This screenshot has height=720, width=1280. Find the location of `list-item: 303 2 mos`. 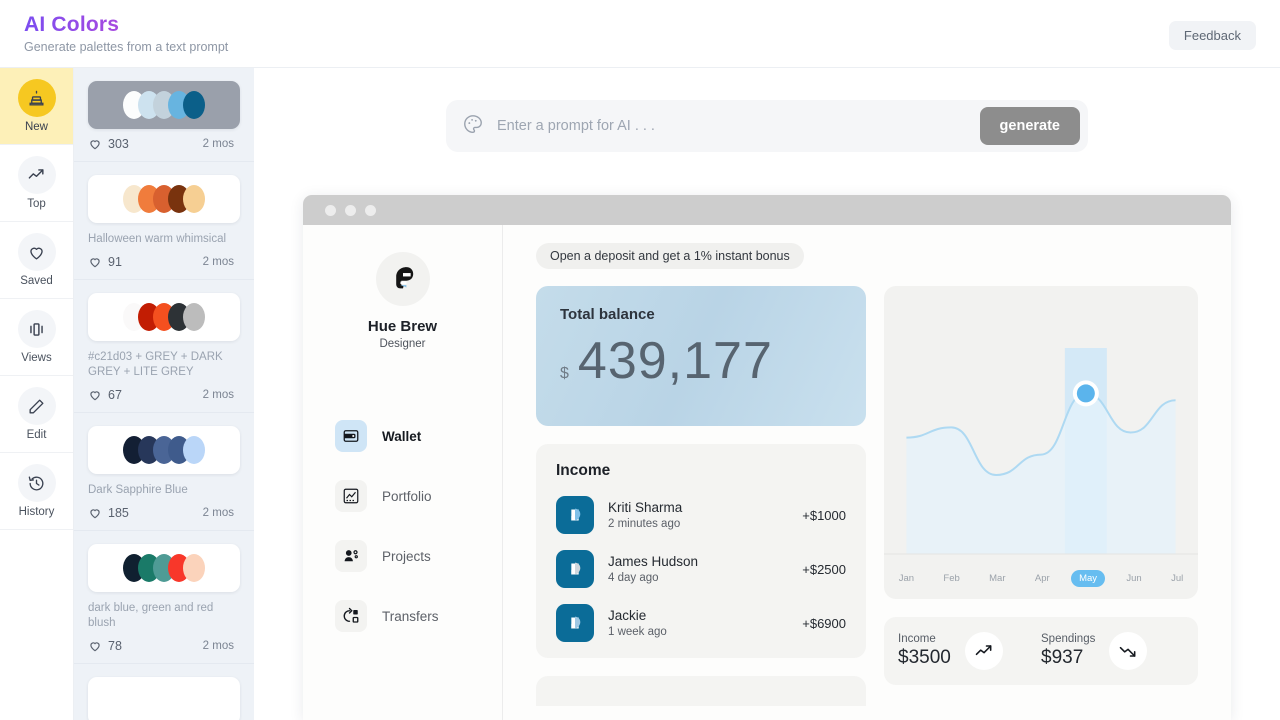

list-item: 303 2 mos is located at coordinates (164, 115).